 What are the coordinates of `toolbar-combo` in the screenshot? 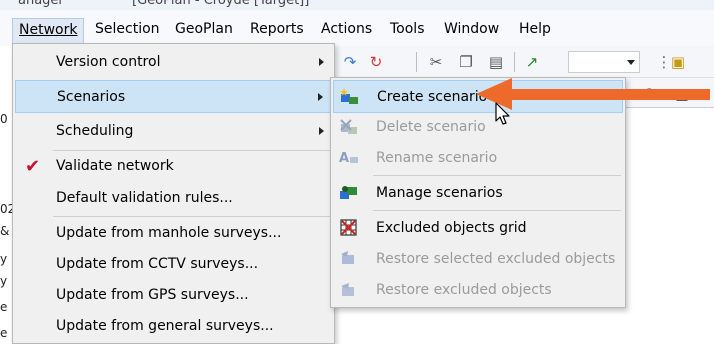 It's located at (604, 62).